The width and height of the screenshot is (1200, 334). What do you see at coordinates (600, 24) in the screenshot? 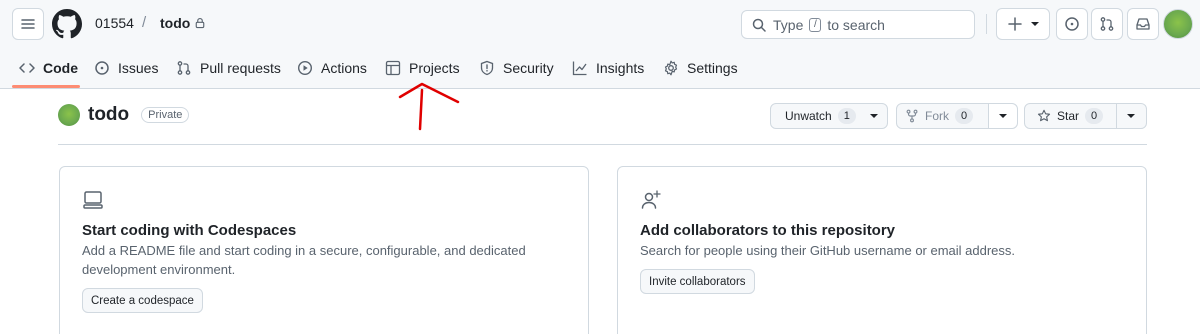
I see `top-bar: 01554 / todo Type / to search` at bounding box center [600, 24].